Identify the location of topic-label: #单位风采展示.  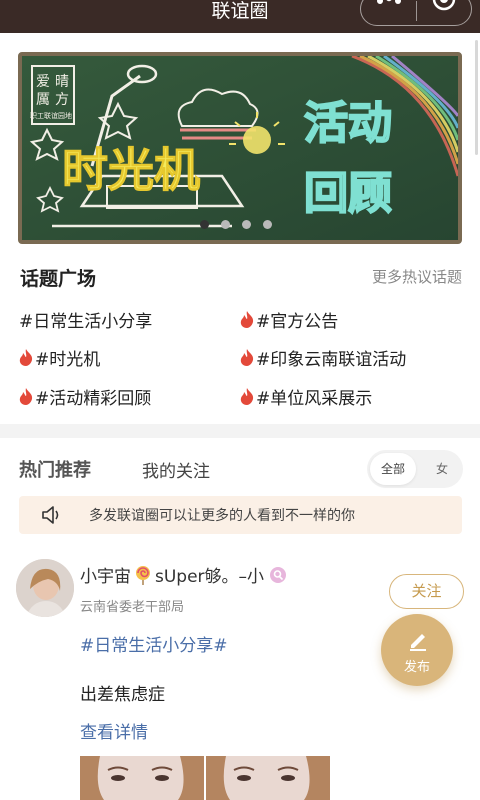
(314, 399).